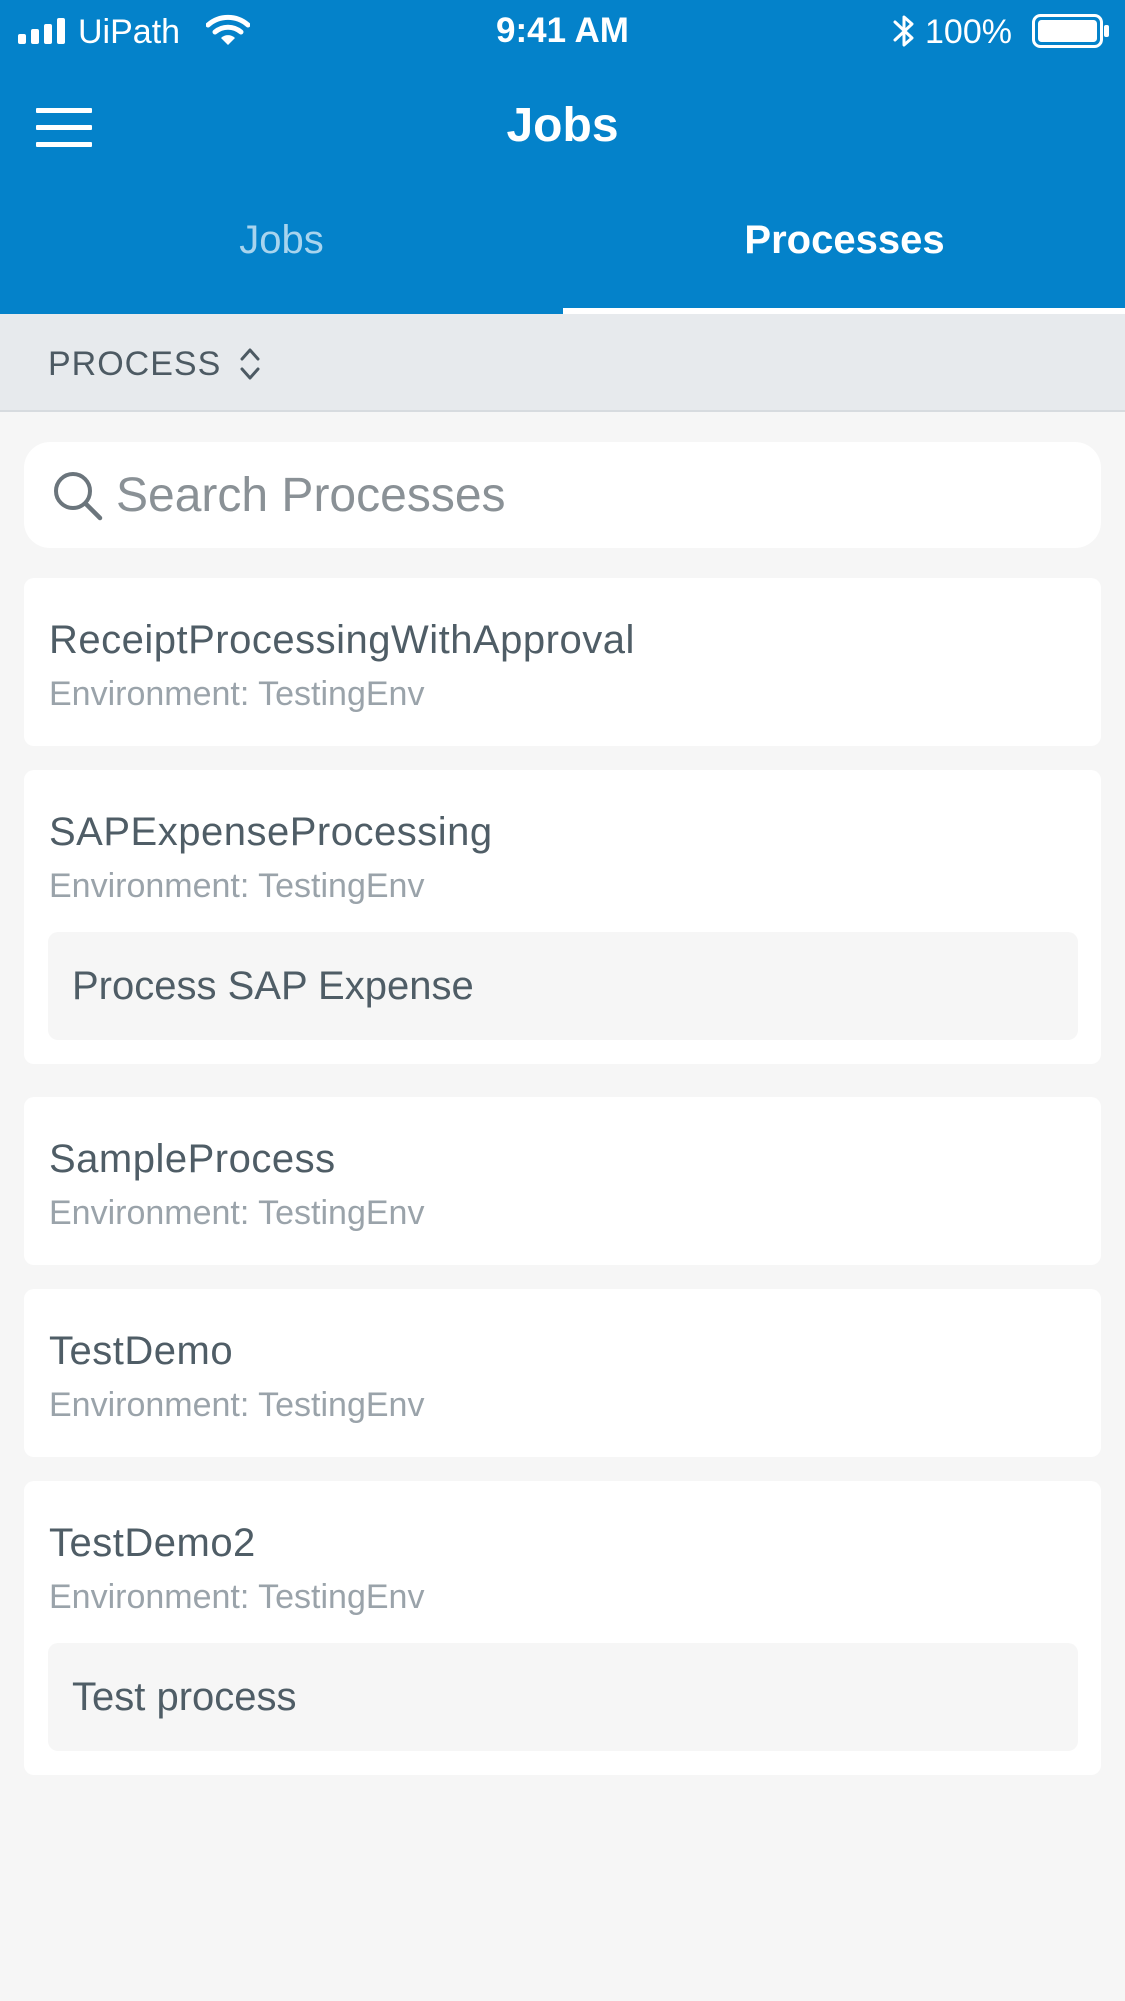 This screenshot has width=1125, height=2001. I want to click on search-input, so click(596, 495).